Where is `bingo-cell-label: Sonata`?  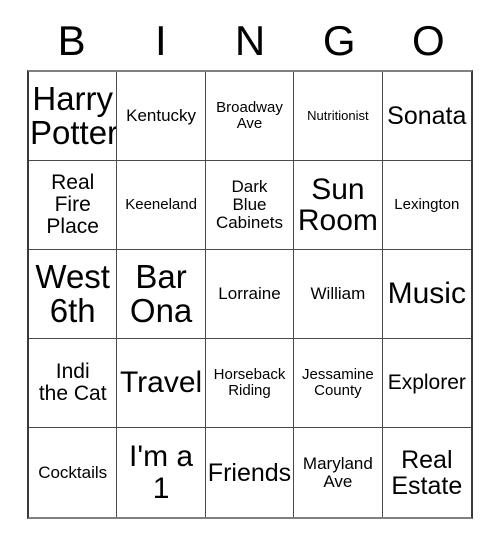 bingo-cell-label: Sonata is located at coordinates (427, 116).